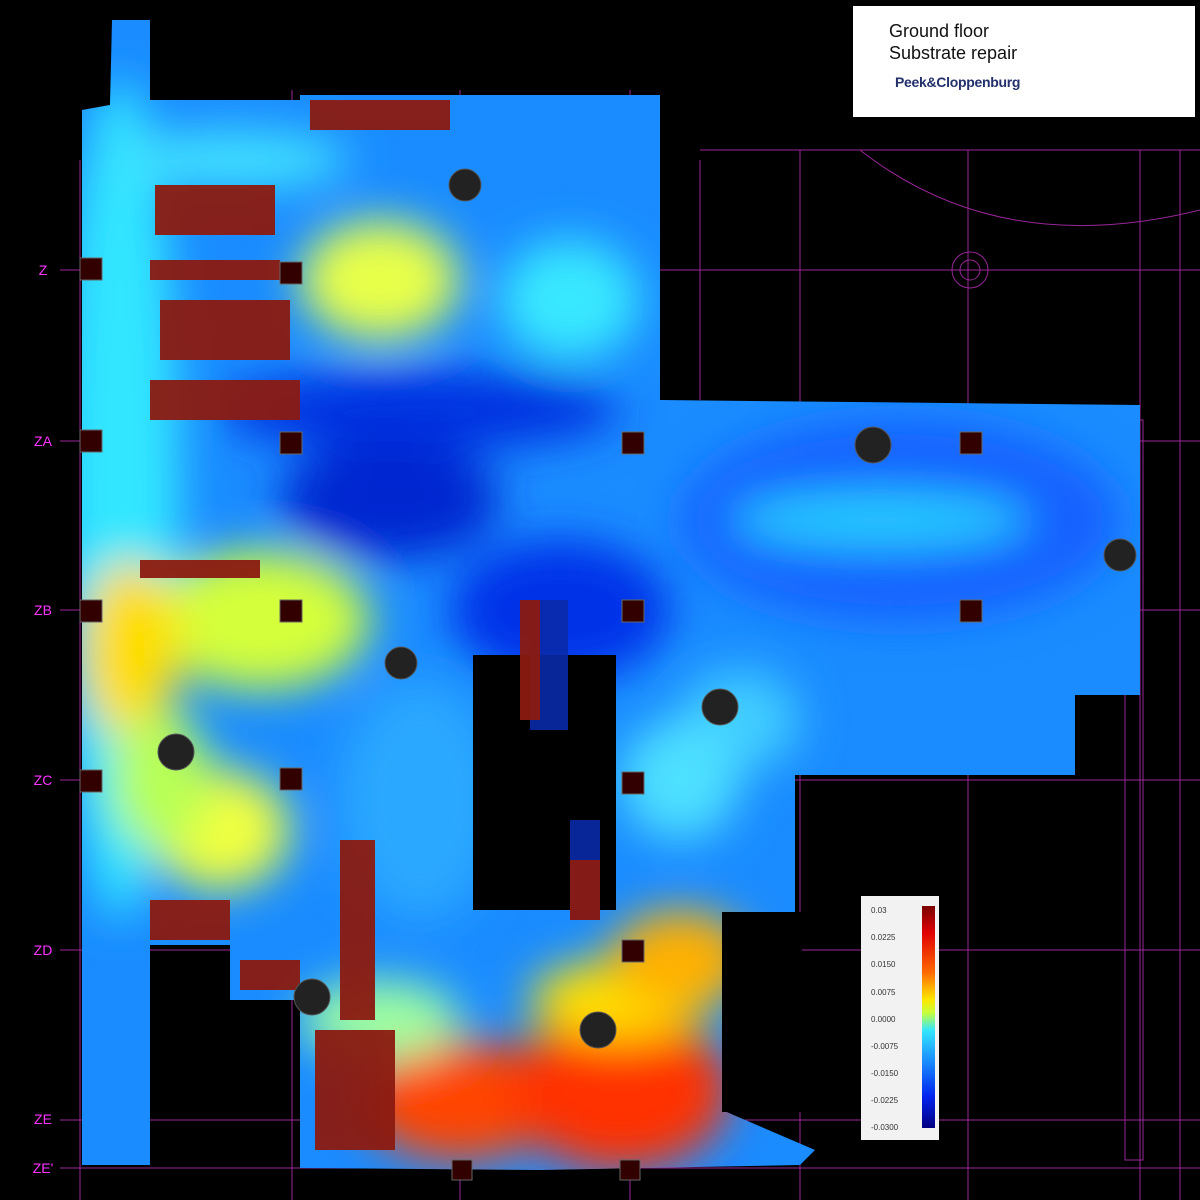 This screenshot has height=1200, width=1200. I want to click on legend-colorbar, so click(928, 1017).